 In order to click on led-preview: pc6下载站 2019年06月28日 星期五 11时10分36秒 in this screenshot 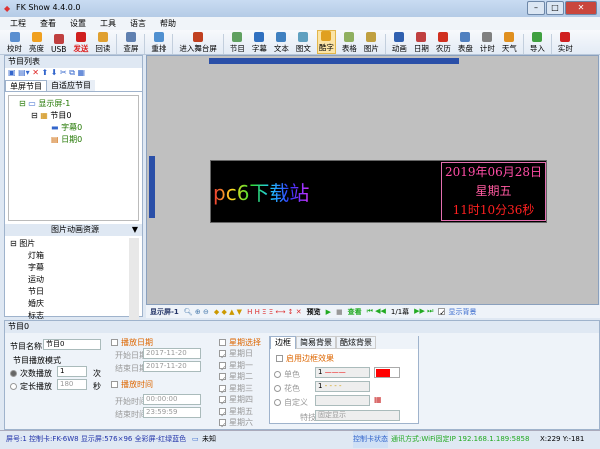, I will do `click(378, 191)`.